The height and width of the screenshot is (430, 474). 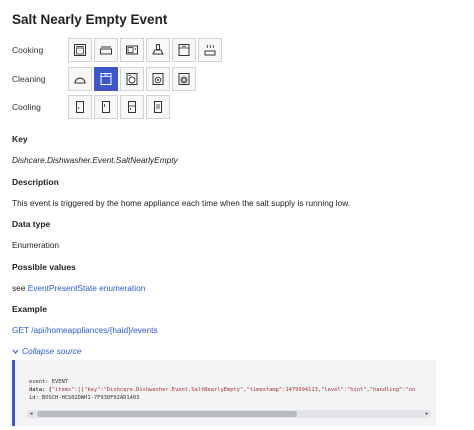 I want to click on collapse-source-toggle: Collapse source, so click(x=47, y=351).